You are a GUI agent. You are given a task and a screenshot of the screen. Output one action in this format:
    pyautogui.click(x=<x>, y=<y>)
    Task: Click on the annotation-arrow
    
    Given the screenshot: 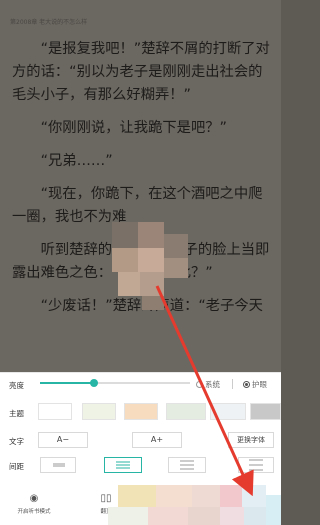 What is the action you would take?
    pyautogui.click(x=204, y=391)
    